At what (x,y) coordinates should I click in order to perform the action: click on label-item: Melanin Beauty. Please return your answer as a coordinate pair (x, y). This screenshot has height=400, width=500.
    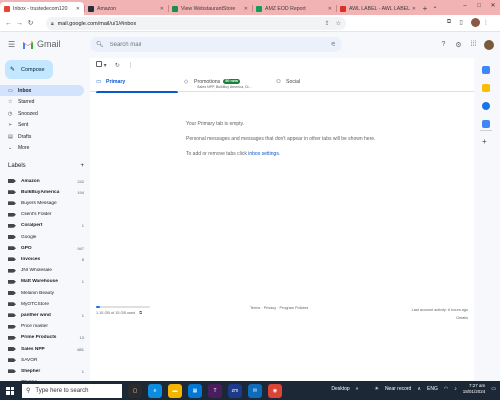
    Looking at the image, I should click on (46, 293).